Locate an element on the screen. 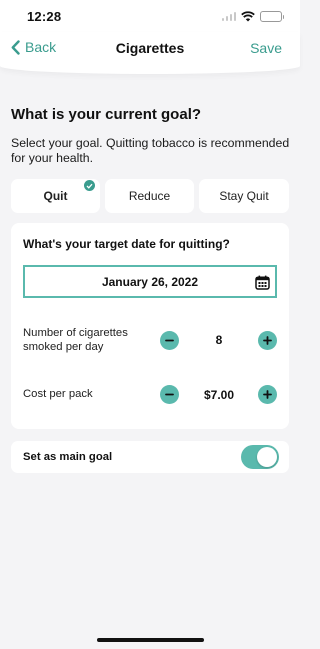 This screenshot has height=649, width=320. cost-increase-button is located at coordinates (267, 394).